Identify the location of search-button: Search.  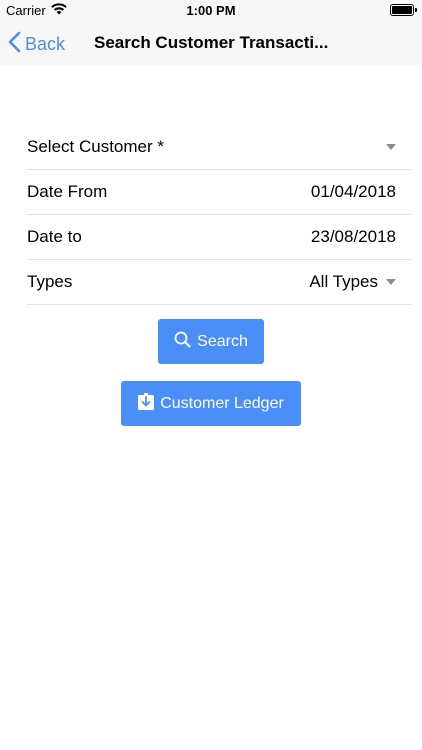
(211, 341).